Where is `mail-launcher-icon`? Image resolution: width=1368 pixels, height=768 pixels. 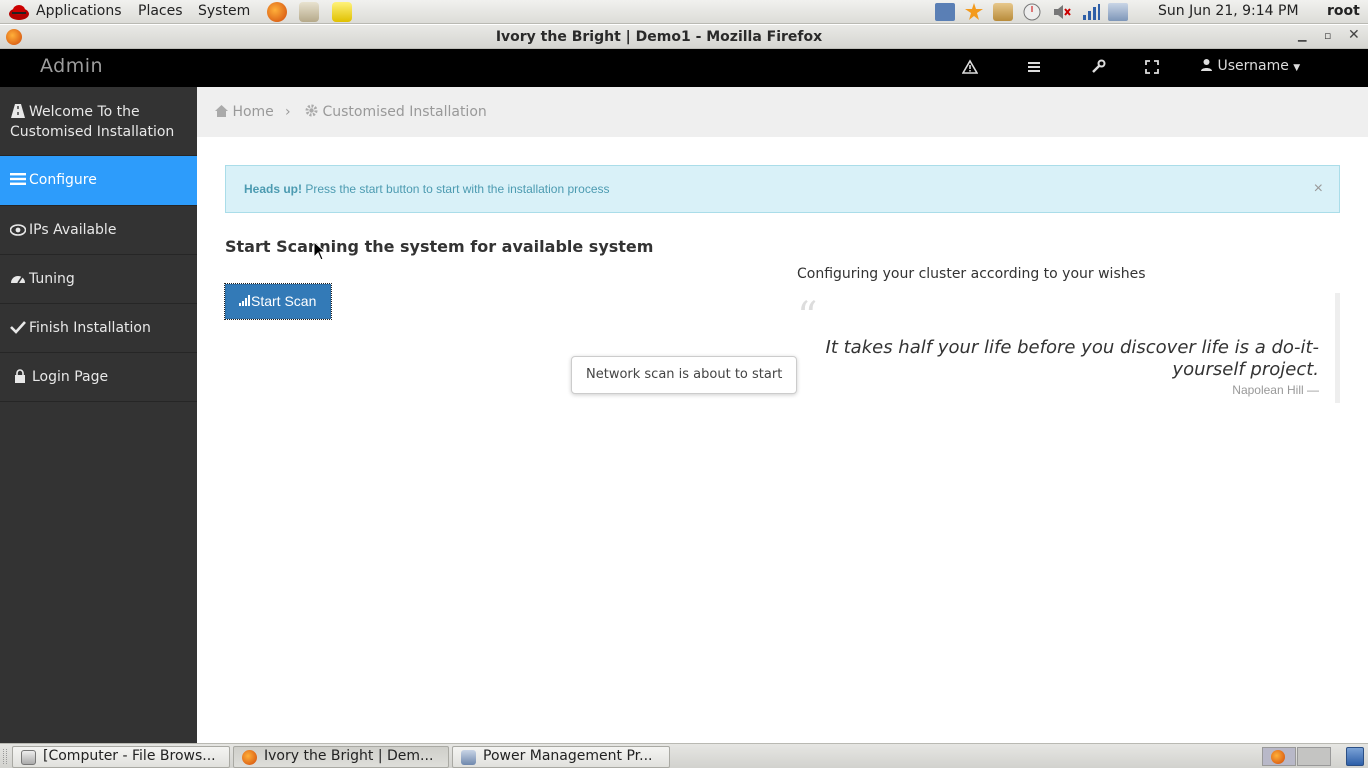
mail-launcher-icon is located at coordinates (309, 12).